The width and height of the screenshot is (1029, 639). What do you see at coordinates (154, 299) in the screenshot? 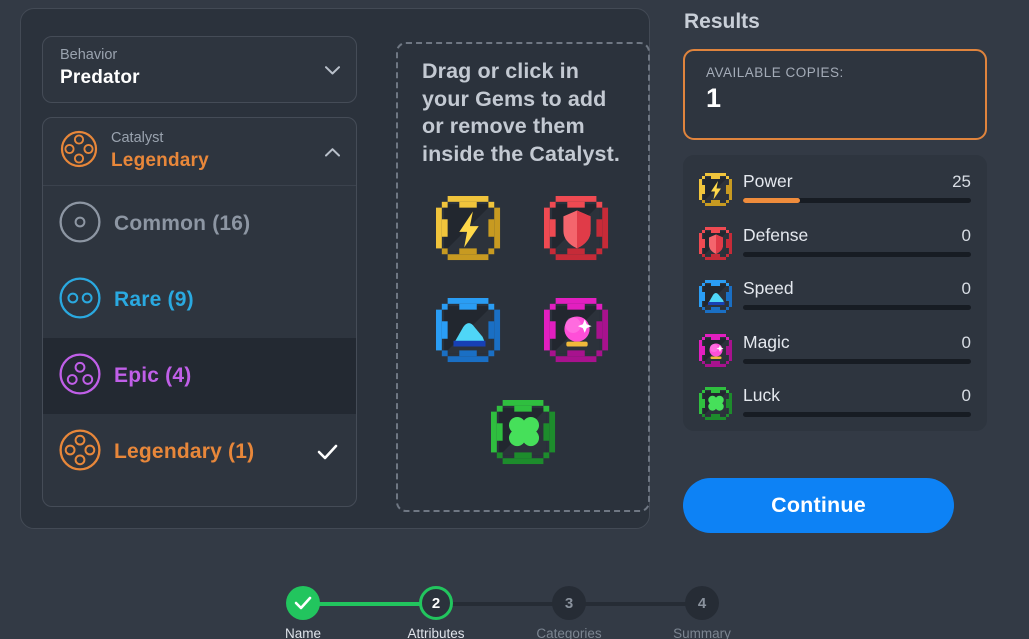
I see `rarity-option-label: Rare (9)` at bounding box center [154, 299].